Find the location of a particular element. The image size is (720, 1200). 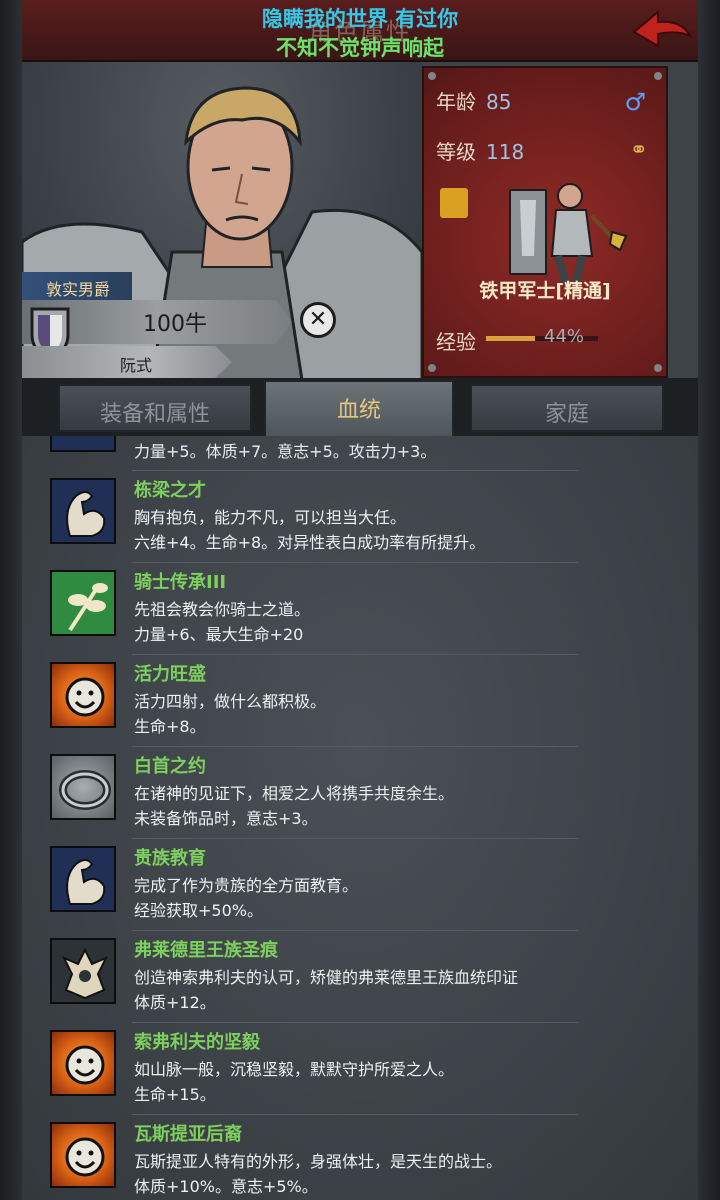

lyric-overlay-line2: 不知不觉钟声响起 is located at coordinates (360, 48).